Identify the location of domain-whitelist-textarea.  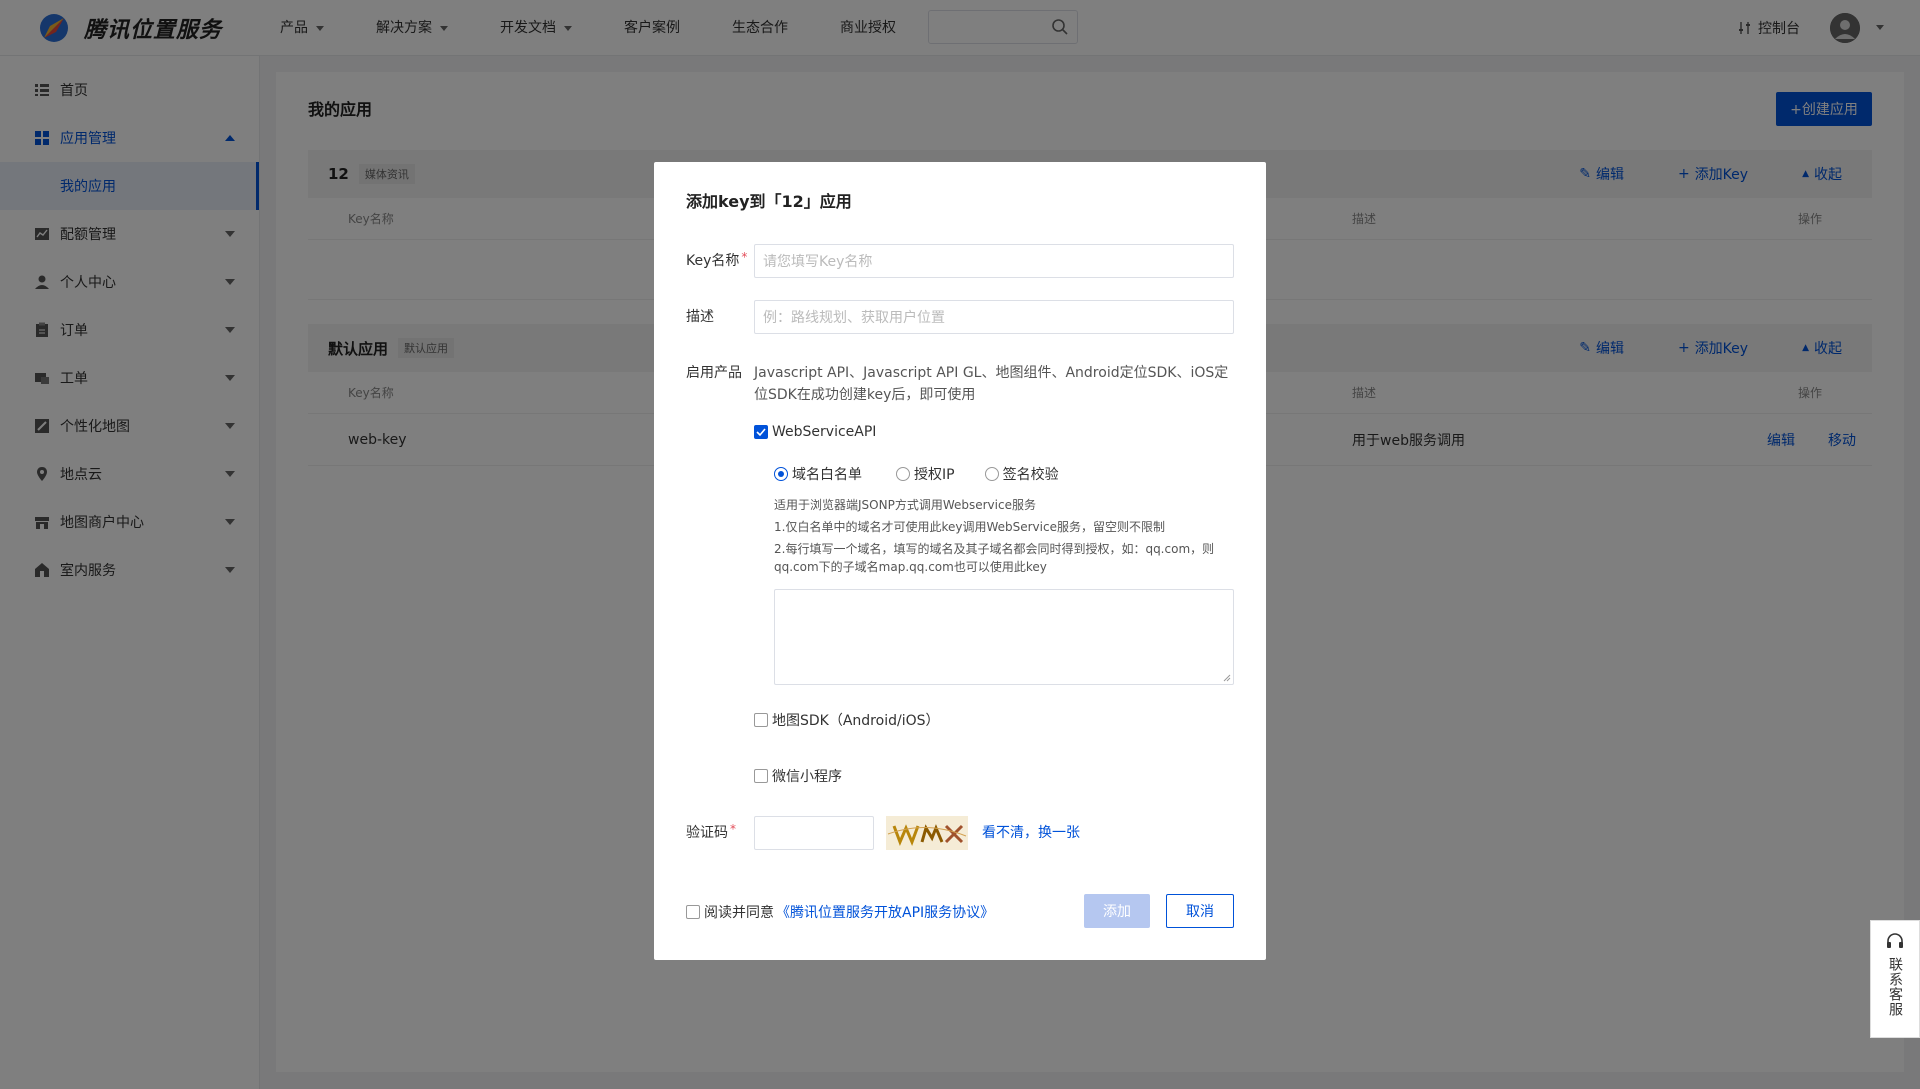
(1004, 637).